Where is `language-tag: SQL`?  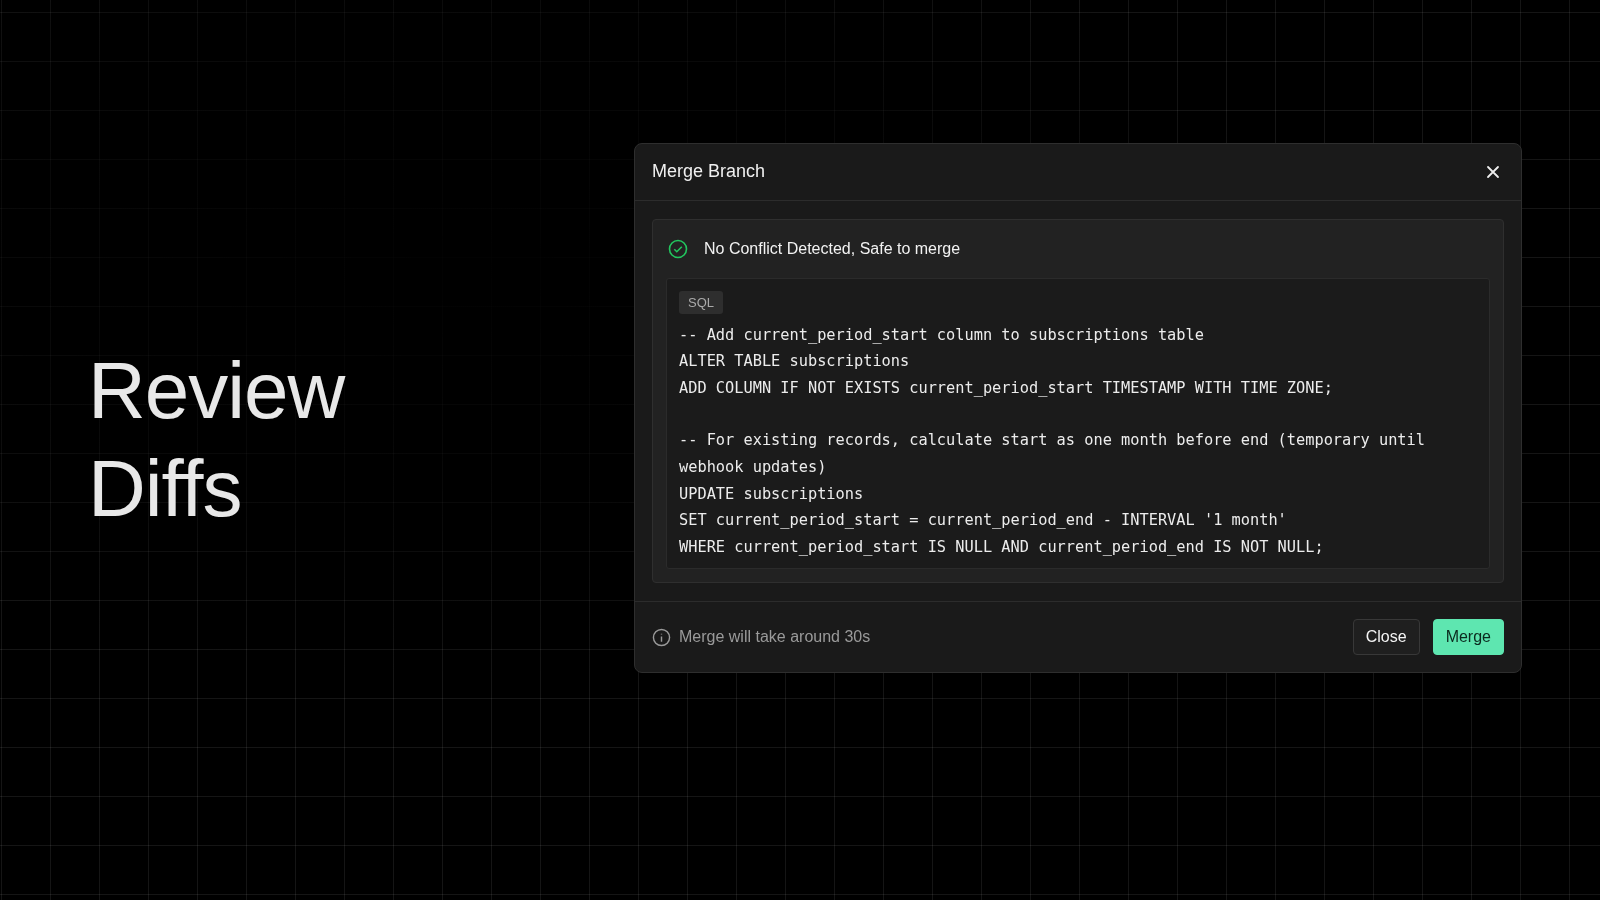
language-tag: SQL is located at coordinates (701, 302).